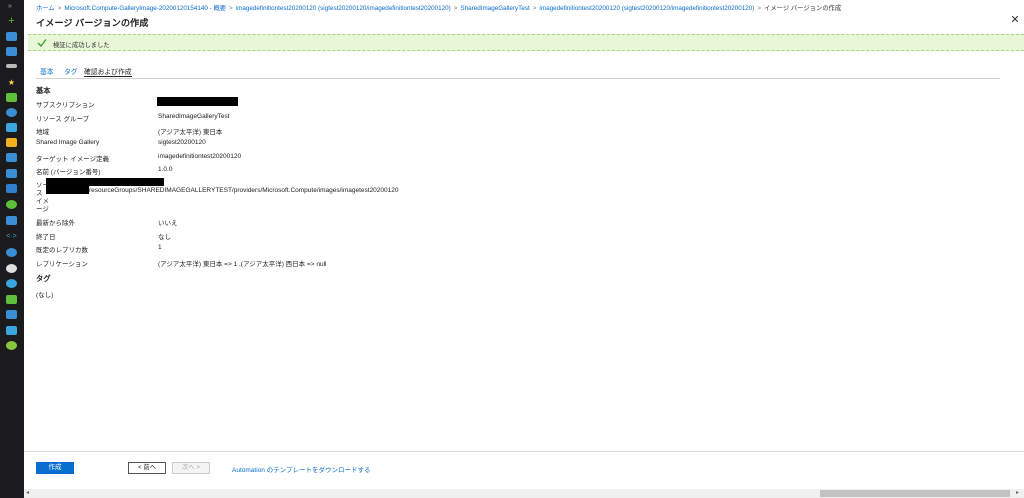 The width and height of the screenshot is (1024, 498). I want to click on virtual-network-icon: <·>, so click(11, 236).